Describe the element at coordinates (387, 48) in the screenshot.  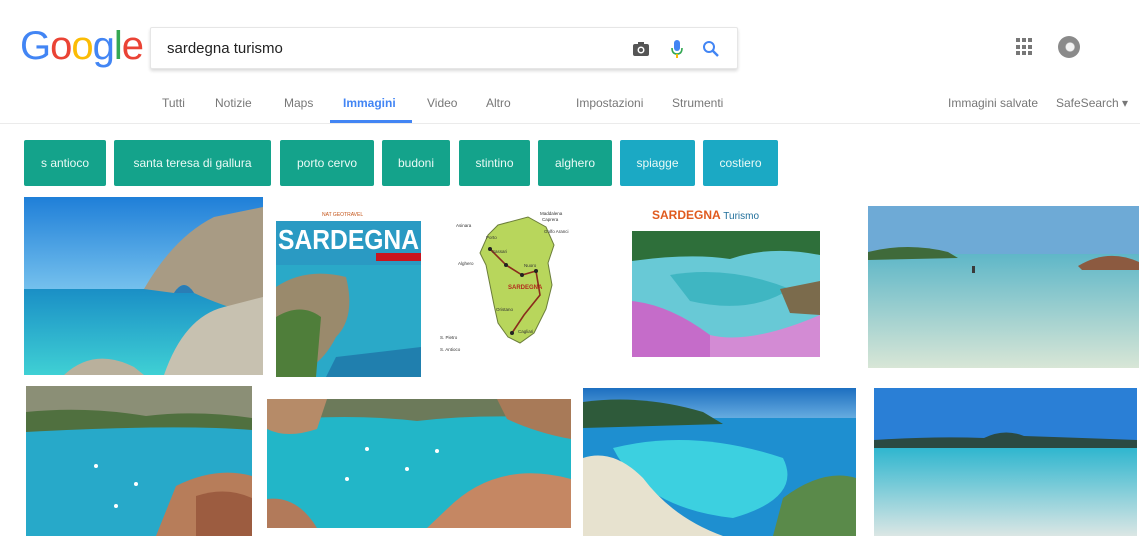
I see `search-input` at that location.